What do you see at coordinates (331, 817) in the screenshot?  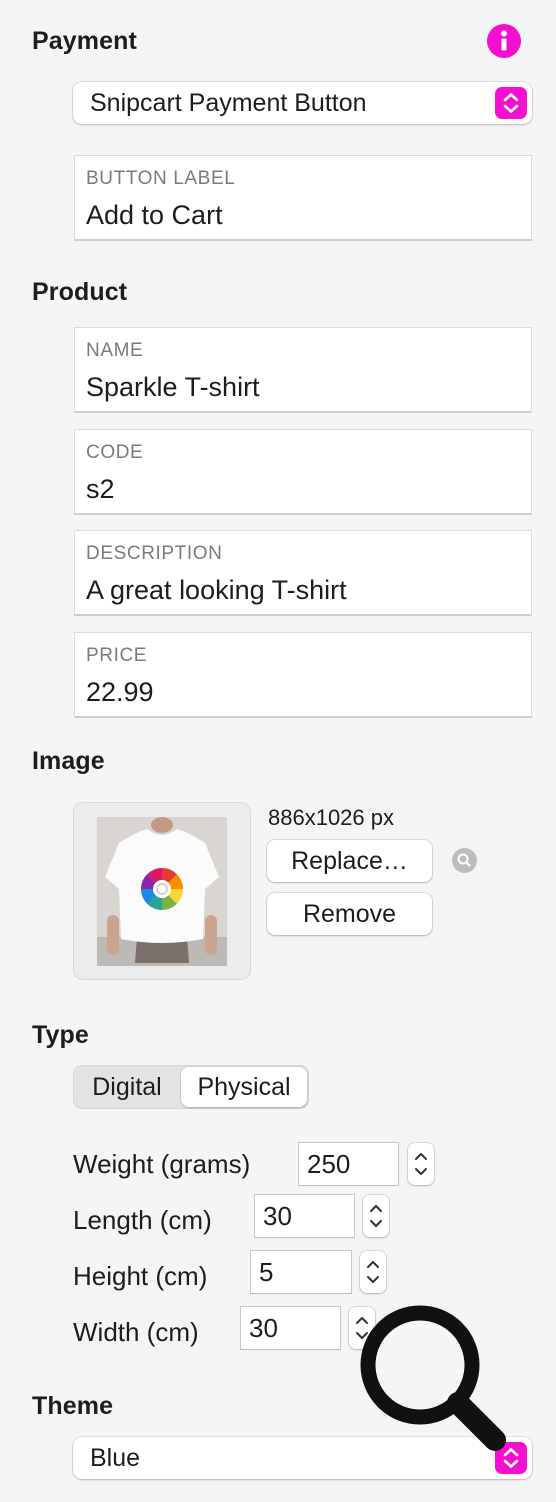 I see `image-dimensions: 886x1026 px` at bounding box center [331, 817].